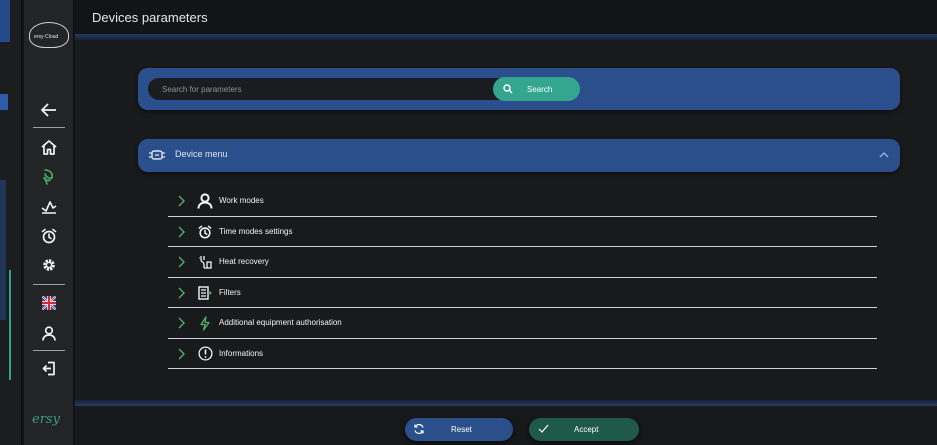 This screenshot has height=445, width=937. Describe the element at coordinates (543, 428) in the screenshot. I see `checkmark-icon` at that location.